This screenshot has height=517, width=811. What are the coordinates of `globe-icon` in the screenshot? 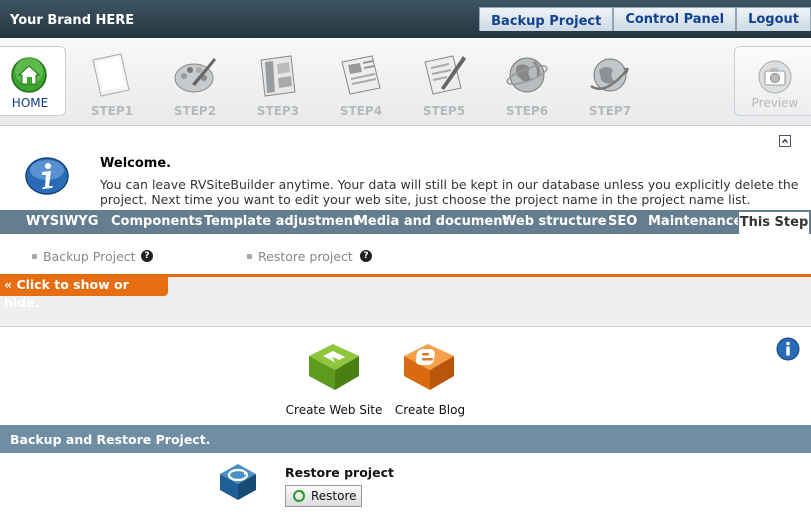 It's located at (527, 75).